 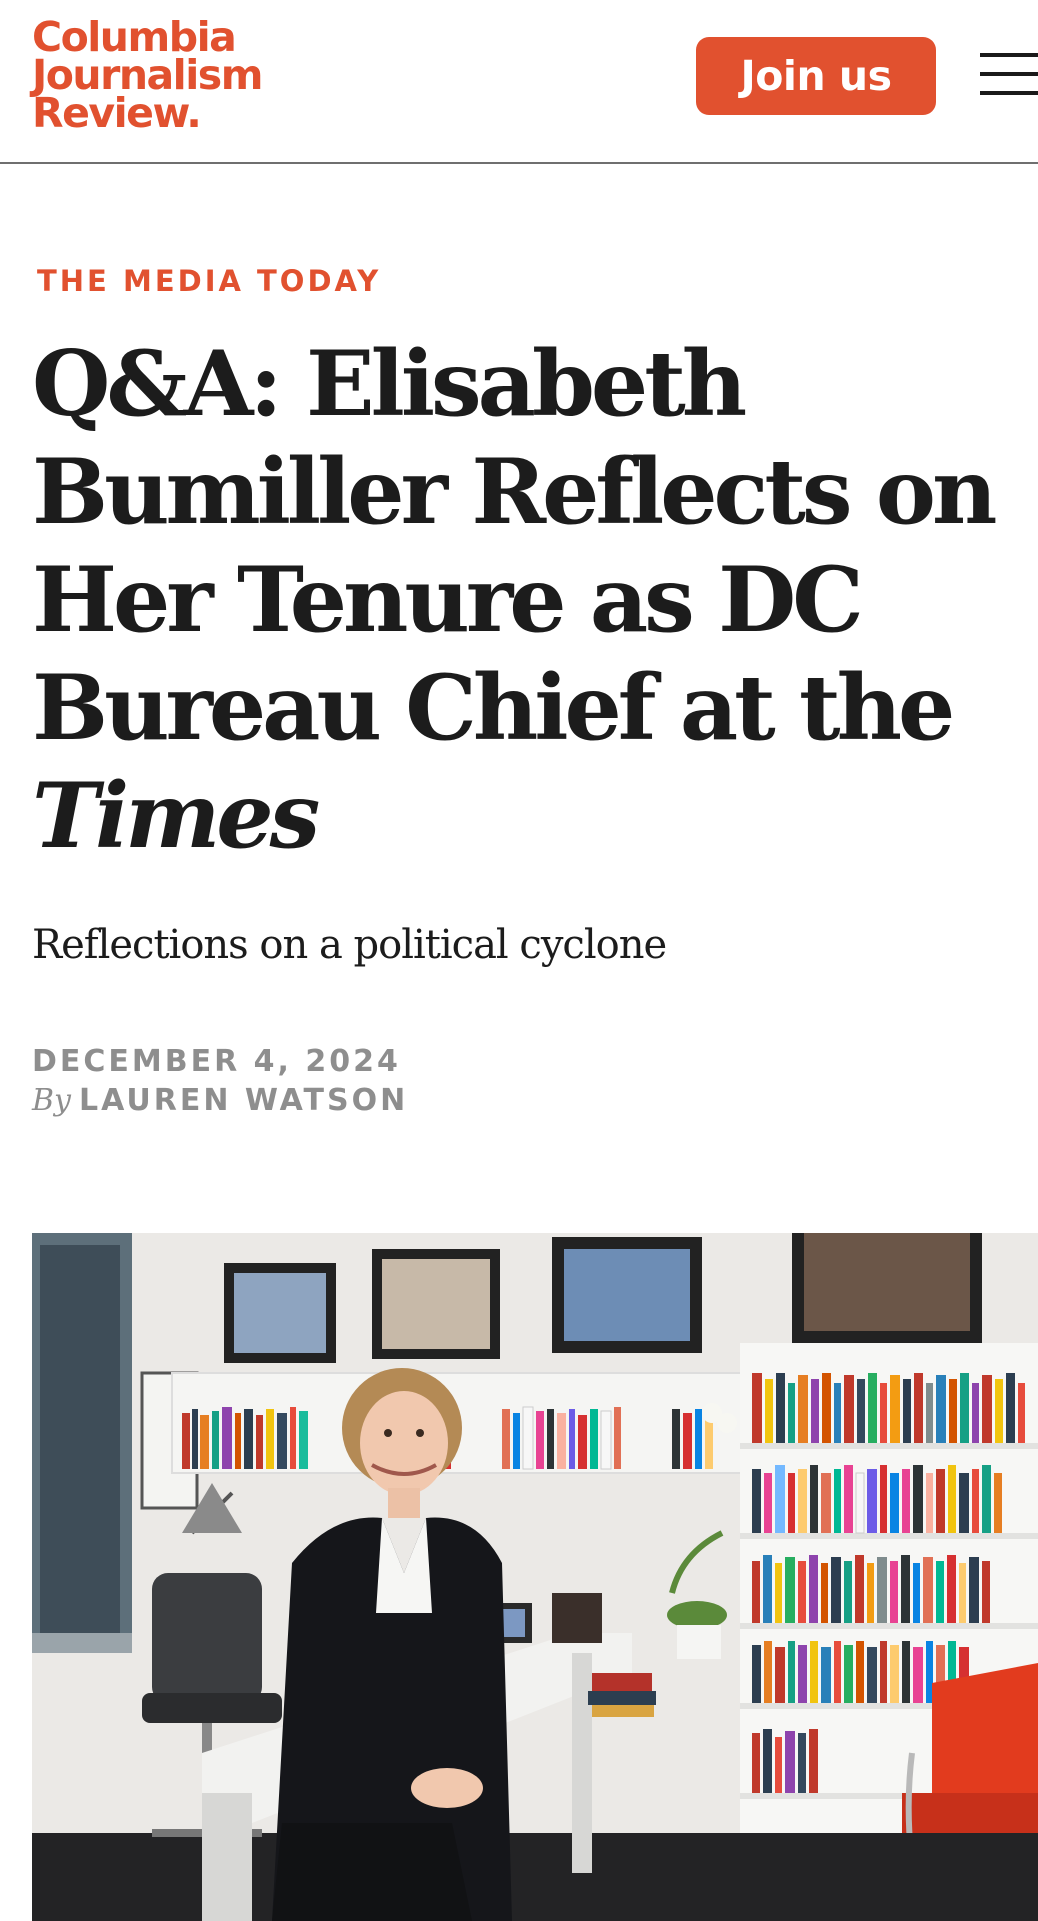 What do you see at coordinates (147, 77) in the screenshot?
I see `cjr-logo: Columbia Journalism Review.` at bounding box center [147, 77].